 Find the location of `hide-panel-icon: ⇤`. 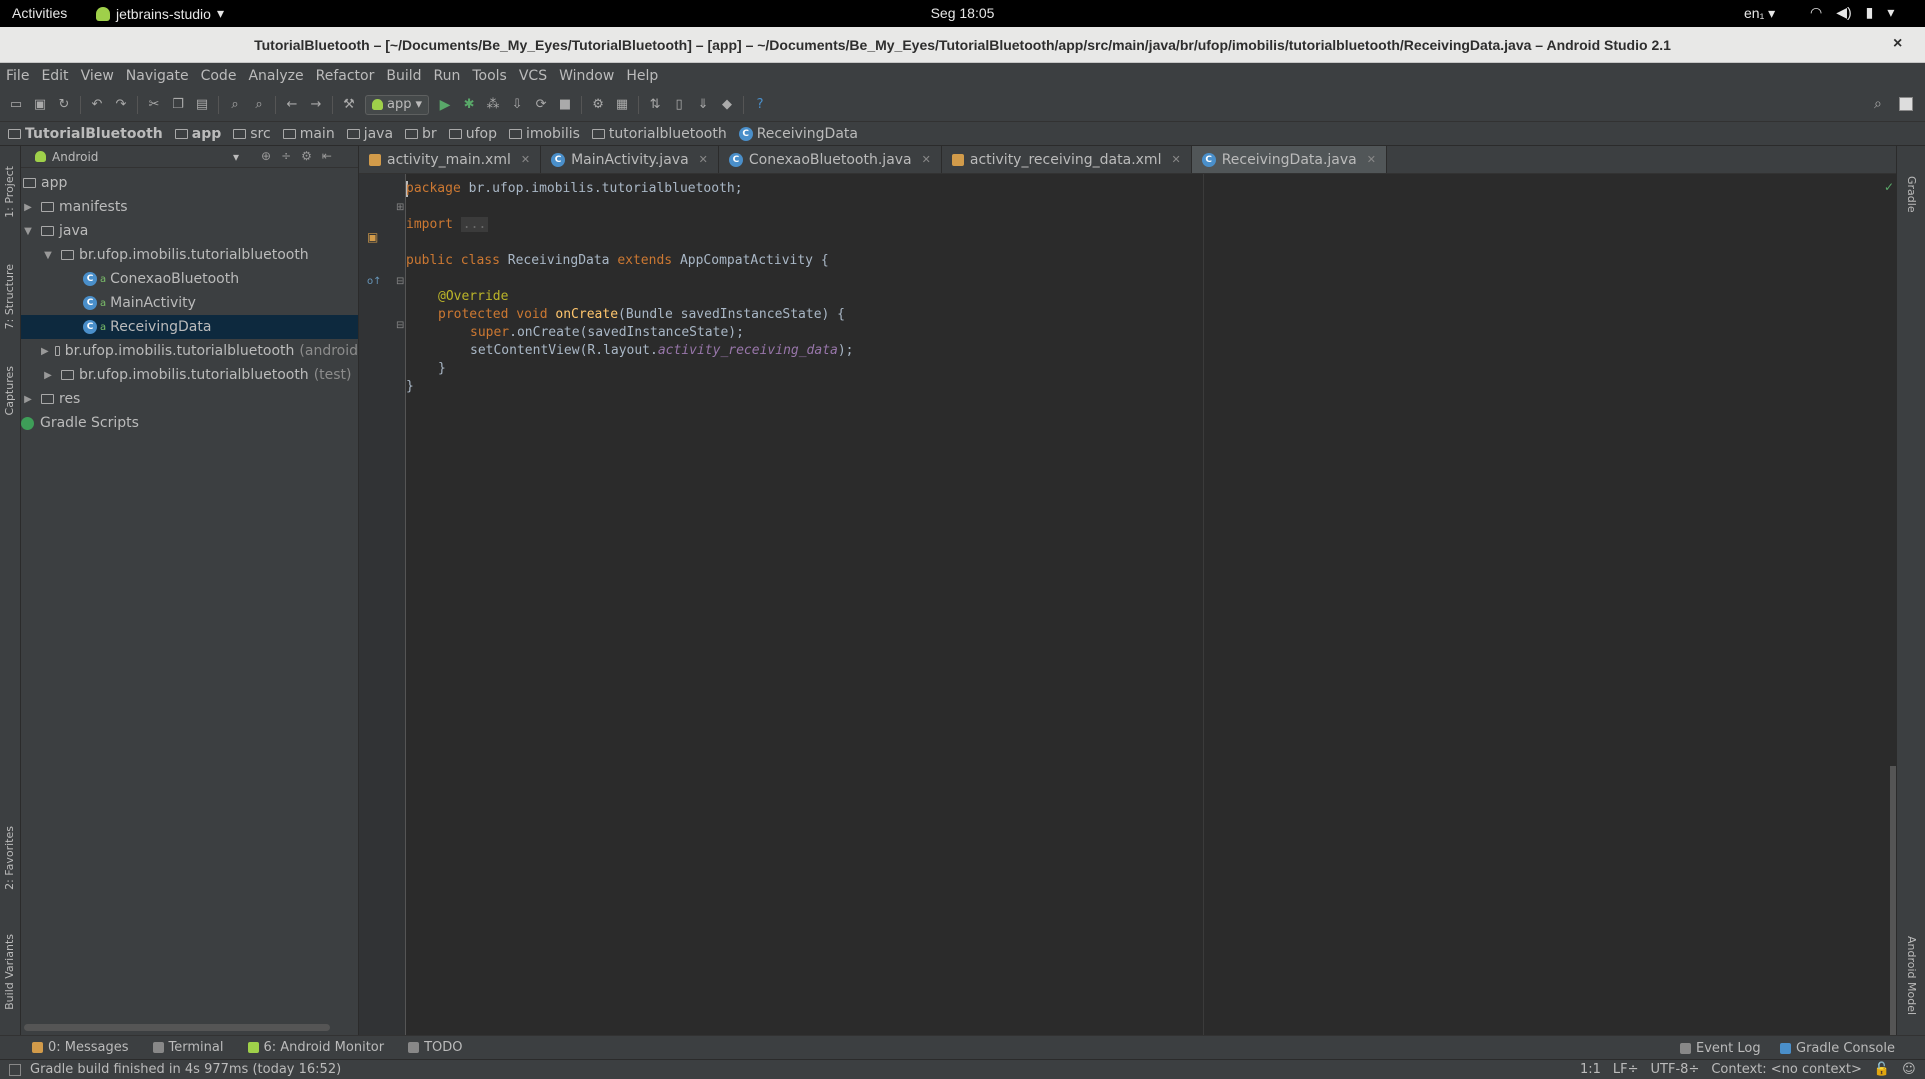

hide-panel-icon: ⇤ is located at coordinates (327, 156).